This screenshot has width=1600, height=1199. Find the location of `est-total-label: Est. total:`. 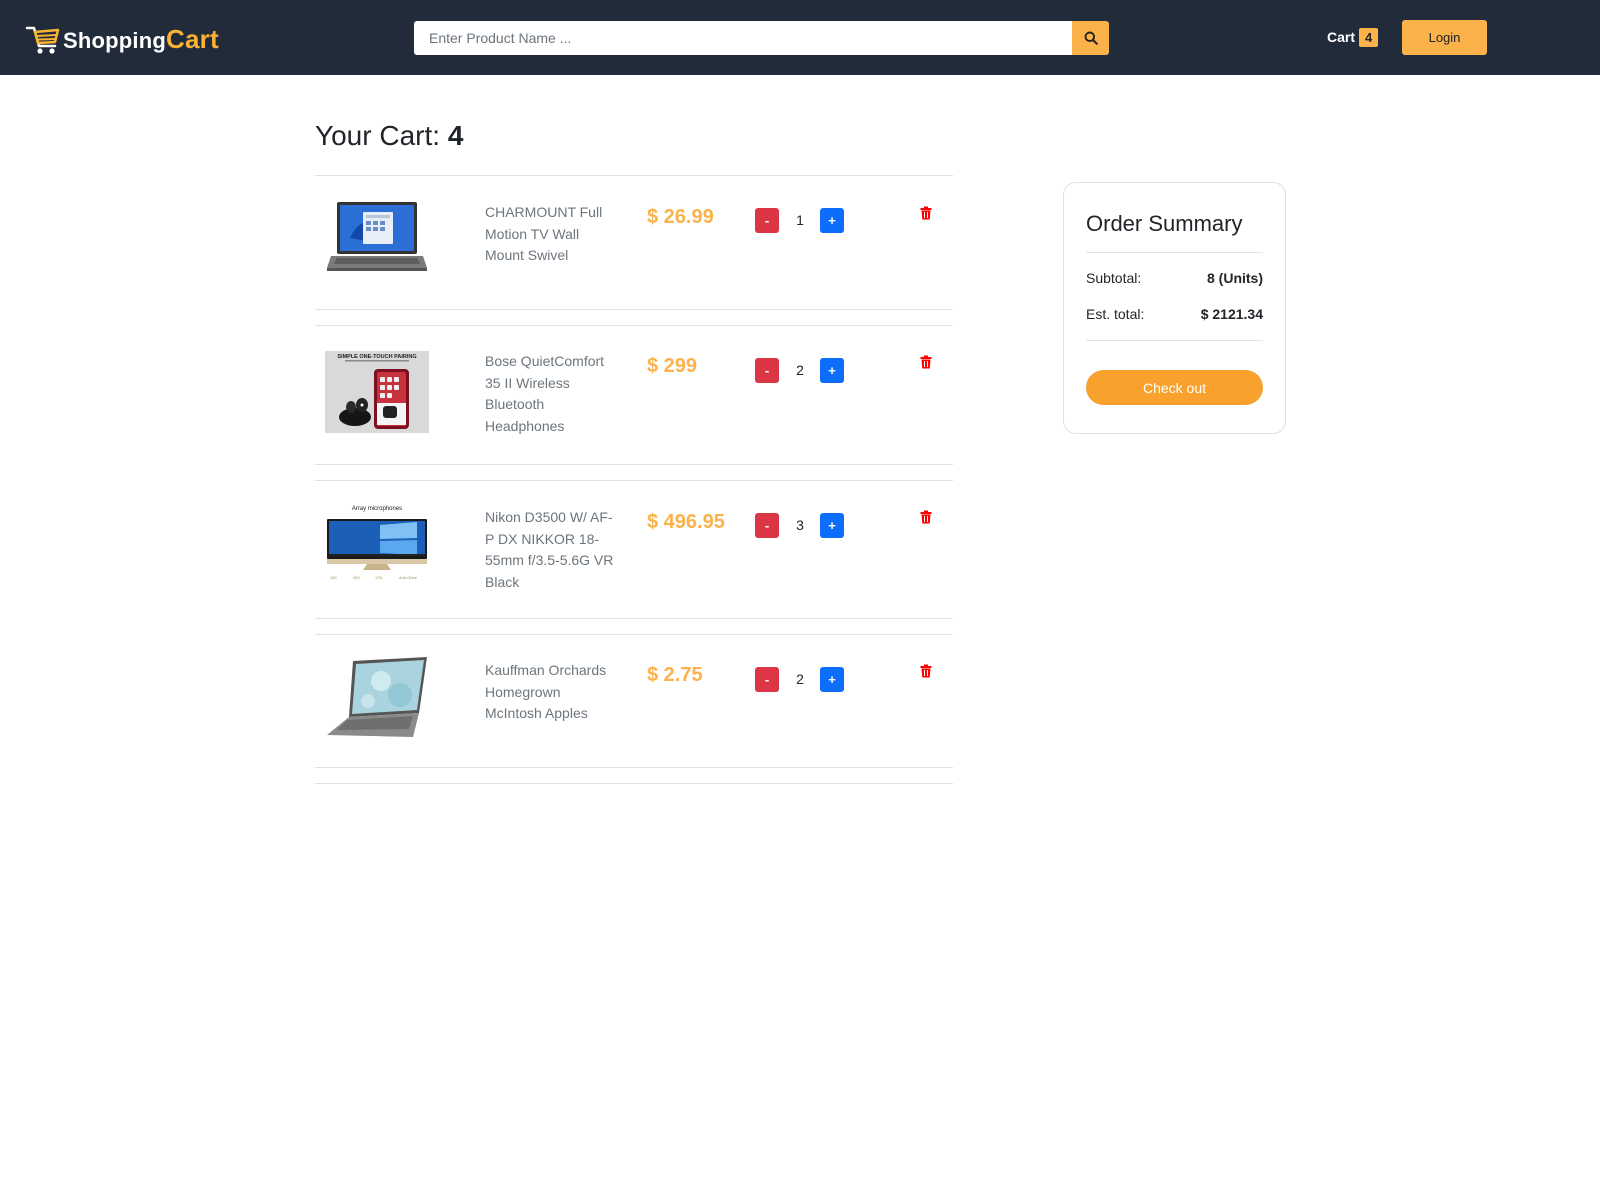

est-total-label: Est. total: is located at coordinates (1115, 314).